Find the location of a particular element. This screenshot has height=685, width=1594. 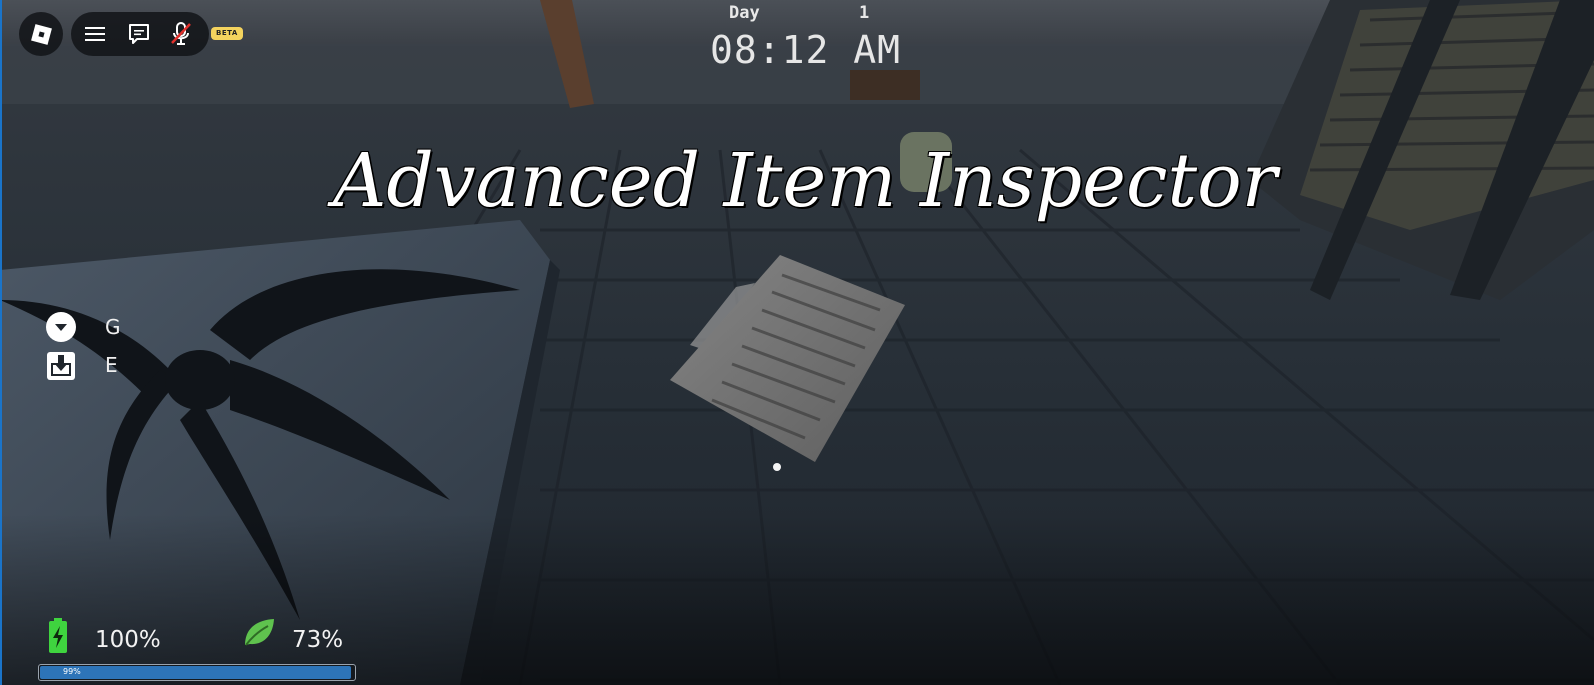

day-label: Day is located at coordinates (744, 13).